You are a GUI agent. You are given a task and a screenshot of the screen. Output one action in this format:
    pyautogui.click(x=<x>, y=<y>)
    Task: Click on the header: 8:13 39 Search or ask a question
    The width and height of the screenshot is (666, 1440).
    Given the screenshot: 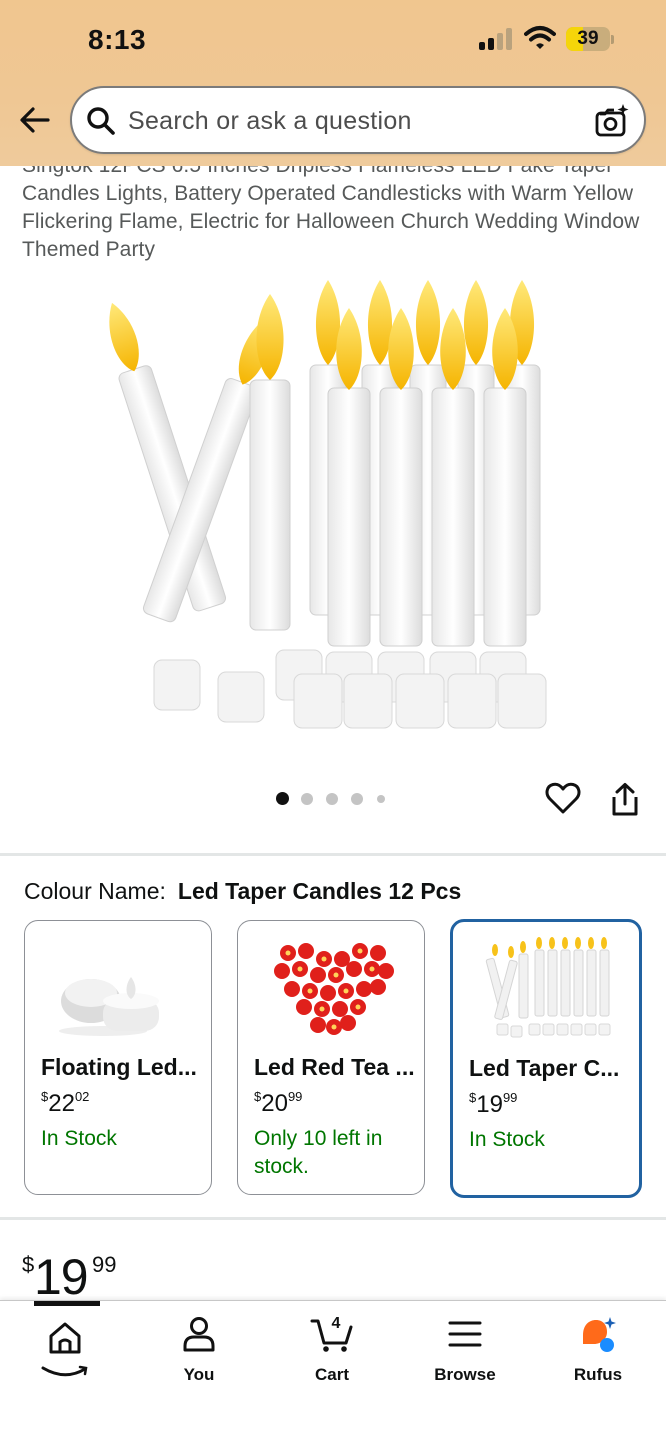 What is the action you would take?
    pyautogui.click(x=333, y=83)
    